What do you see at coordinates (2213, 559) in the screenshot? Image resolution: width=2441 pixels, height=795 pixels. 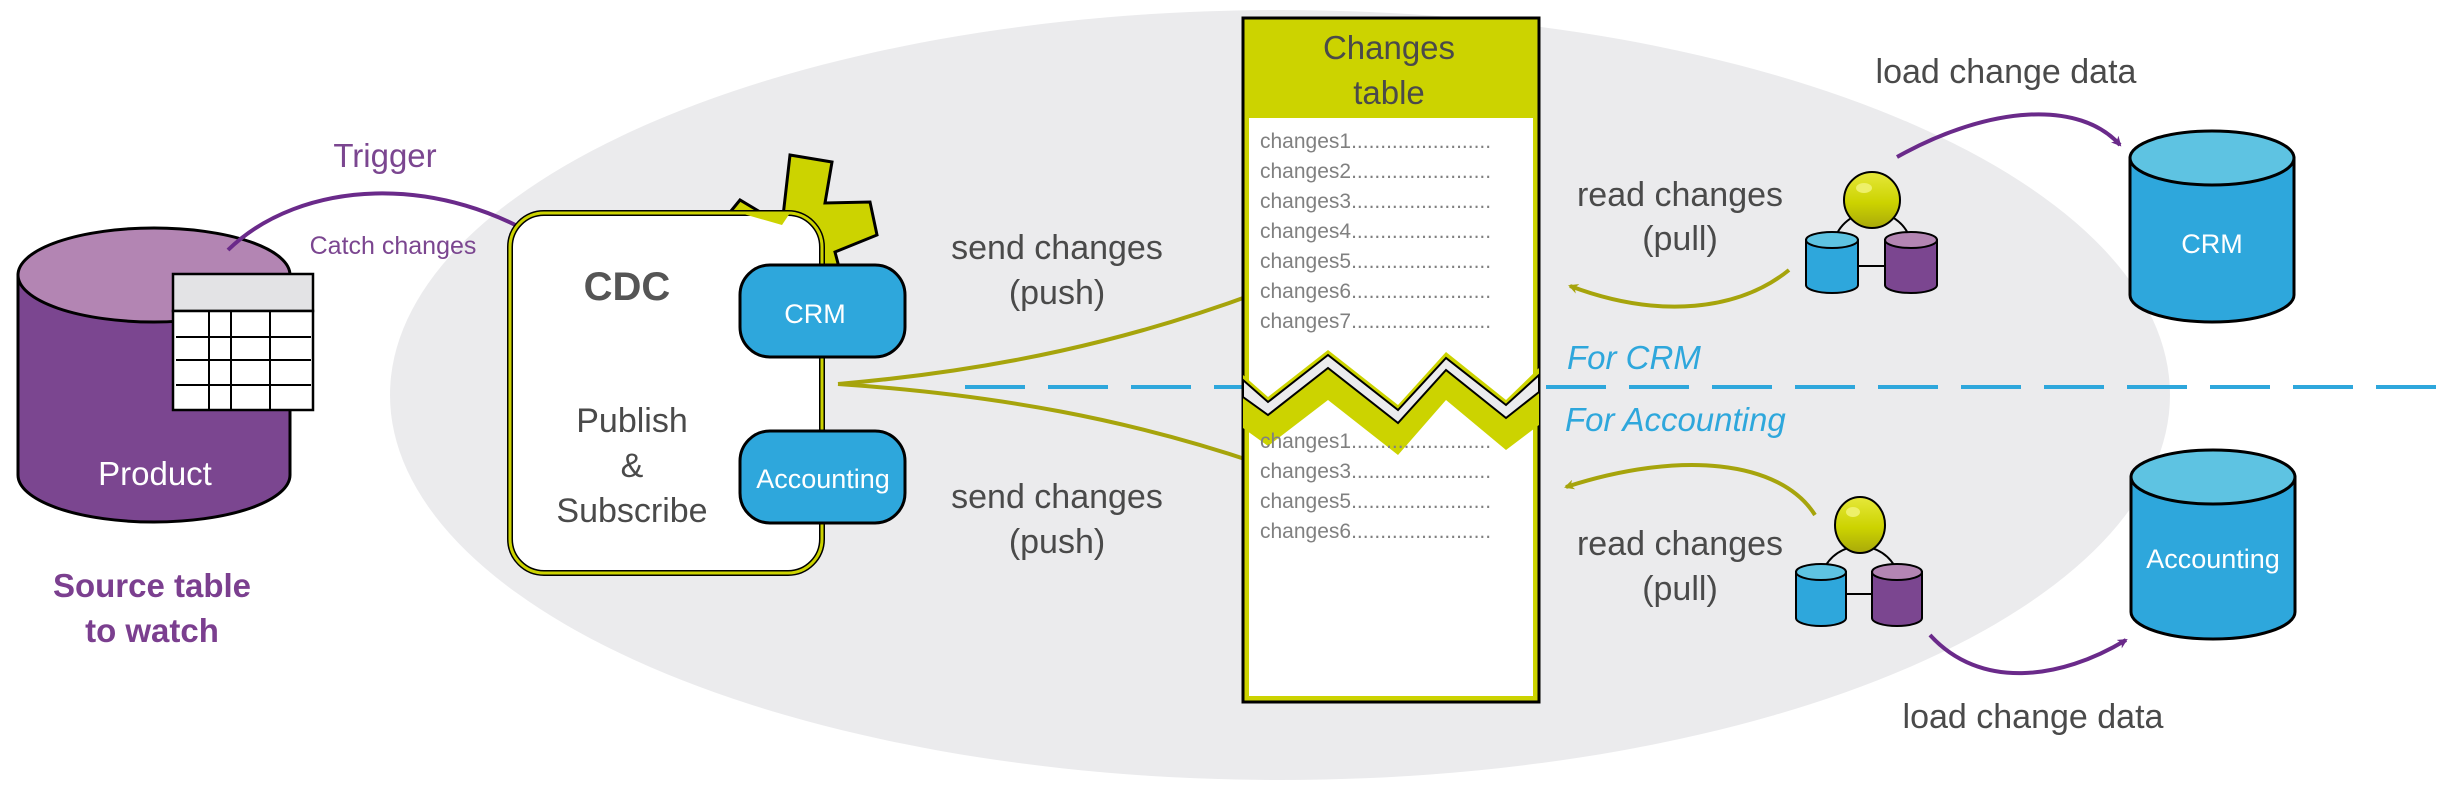 I see `target-accounting-label: Accounting` at bounding box center [2213, 559].